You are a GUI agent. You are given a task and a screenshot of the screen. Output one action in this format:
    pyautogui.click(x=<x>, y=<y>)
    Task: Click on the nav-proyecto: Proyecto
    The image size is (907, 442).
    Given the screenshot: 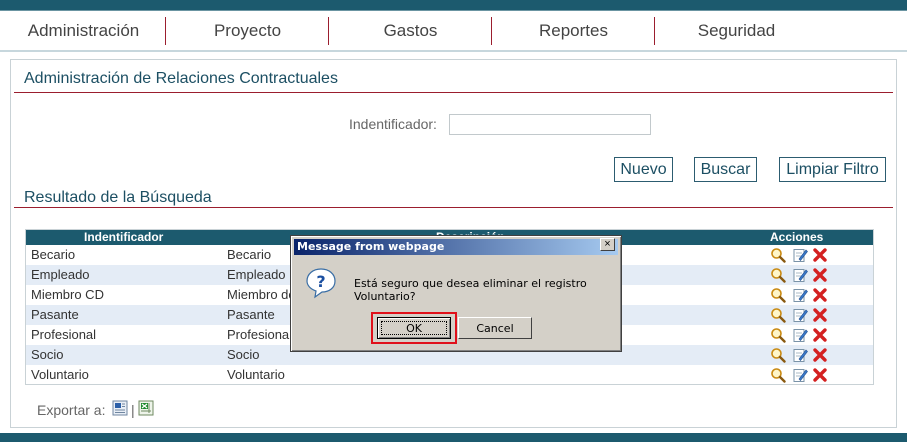 What is the action you would take?
    pyautogui.click(x=247, y=31)
    